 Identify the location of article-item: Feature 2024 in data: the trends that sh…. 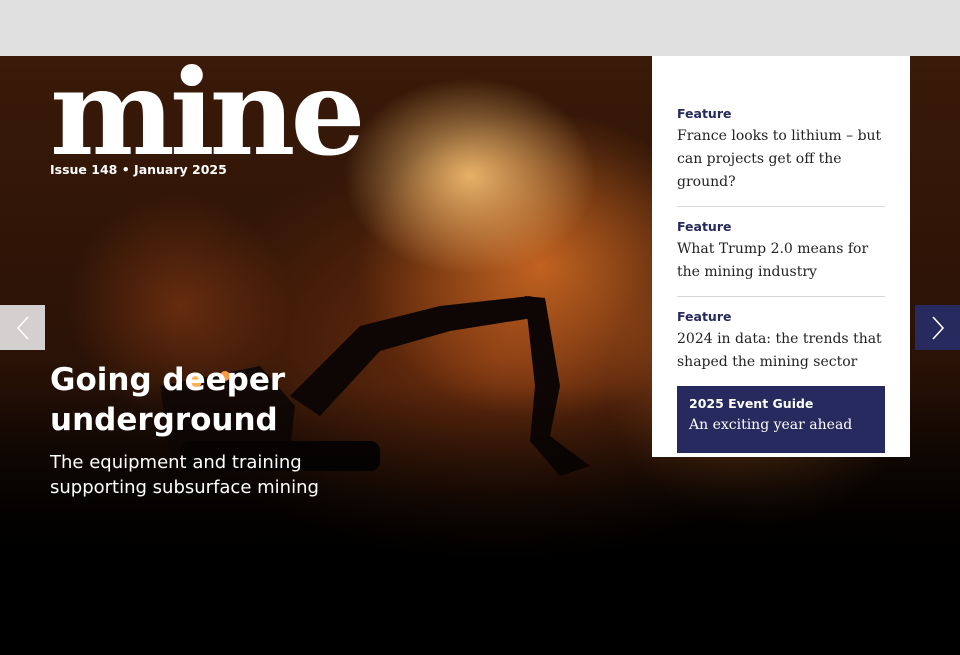
(781, 347).